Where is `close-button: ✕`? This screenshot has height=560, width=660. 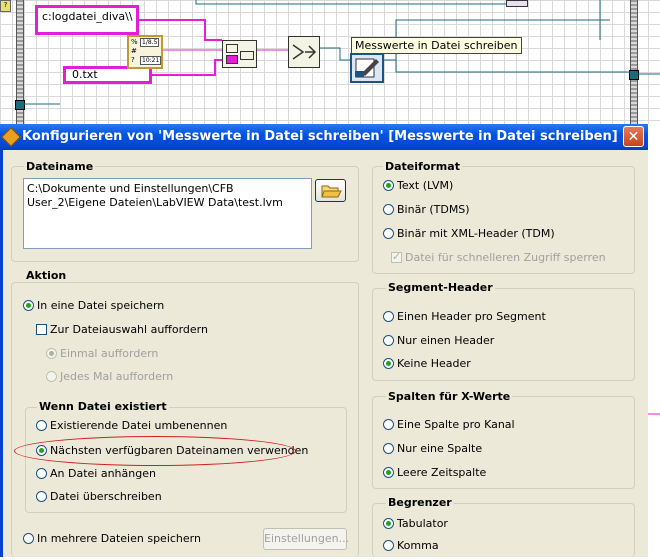
close-button: ✕ is located at coordinates (633, 136).